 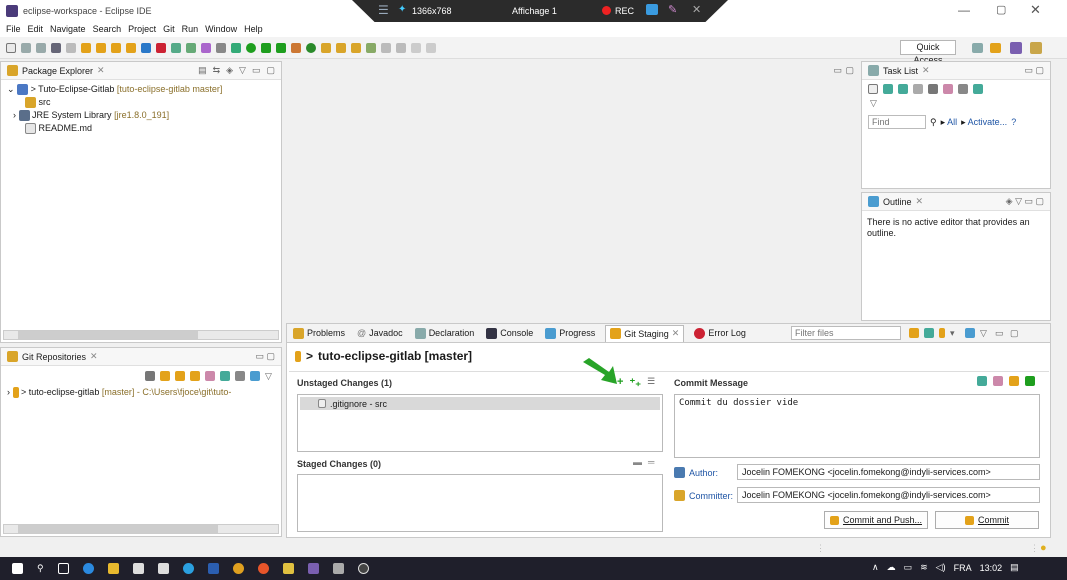 What do you see at coordinates (195, 376) in the screenshot?
I see `create-repo-icon` at bounding box center [195, 376].